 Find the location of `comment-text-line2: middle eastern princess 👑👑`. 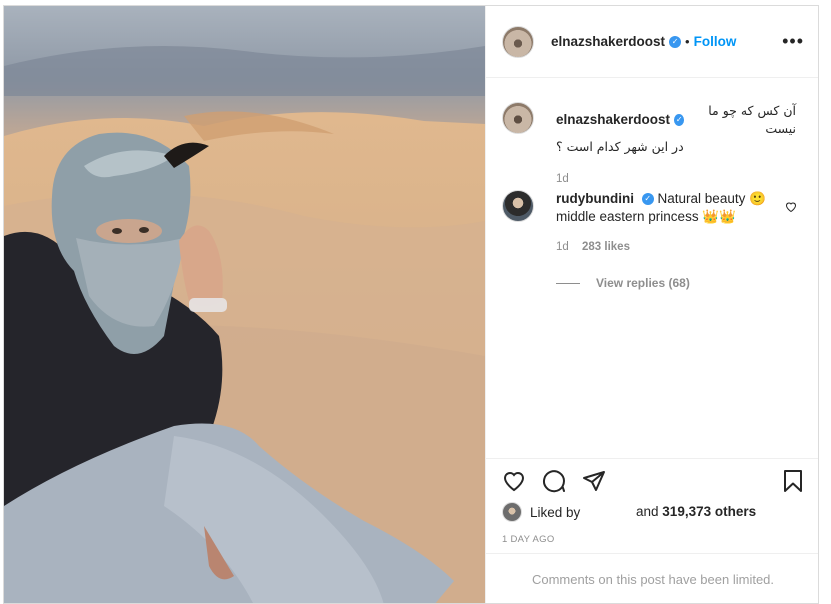

comment-text-line2: middle eastern princess 👑👑 is located at coordinates (646, 216).